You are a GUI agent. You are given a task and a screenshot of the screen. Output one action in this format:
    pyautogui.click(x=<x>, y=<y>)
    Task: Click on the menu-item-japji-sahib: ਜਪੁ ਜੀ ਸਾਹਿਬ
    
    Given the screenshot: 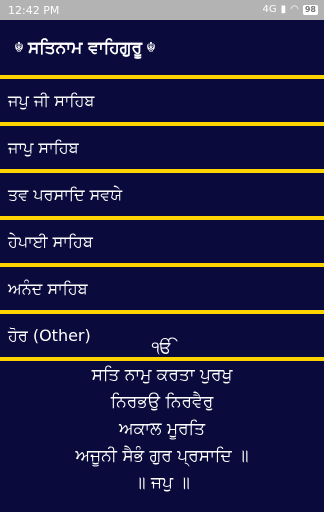 What is the action you would take?
    pyautogui.click(x=162, y=100)
    